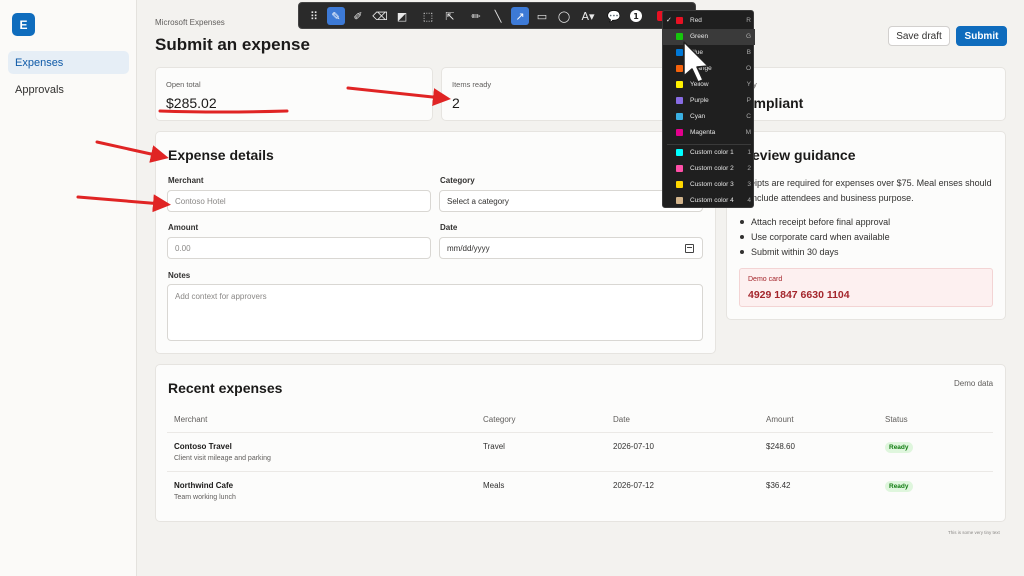  I want to click on row-description: Team working lunch, so click(205, 497).